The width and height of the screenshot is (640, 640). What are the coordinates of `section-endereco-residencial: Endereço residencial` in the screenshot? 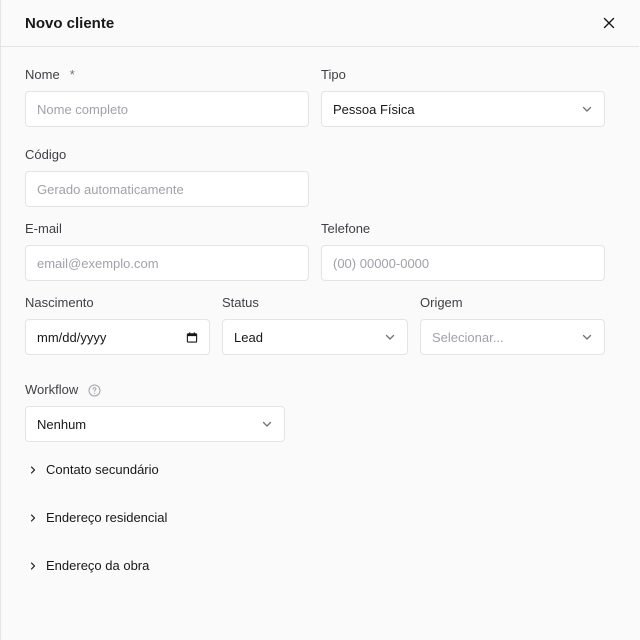 It's located at (315, 517).